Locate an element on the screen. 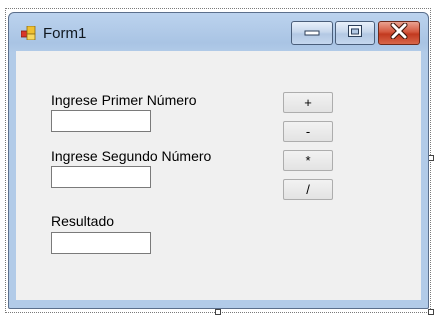 This screenshot has height=323, width=435. resize-handle-bottom is located at coordinates (218, 312).